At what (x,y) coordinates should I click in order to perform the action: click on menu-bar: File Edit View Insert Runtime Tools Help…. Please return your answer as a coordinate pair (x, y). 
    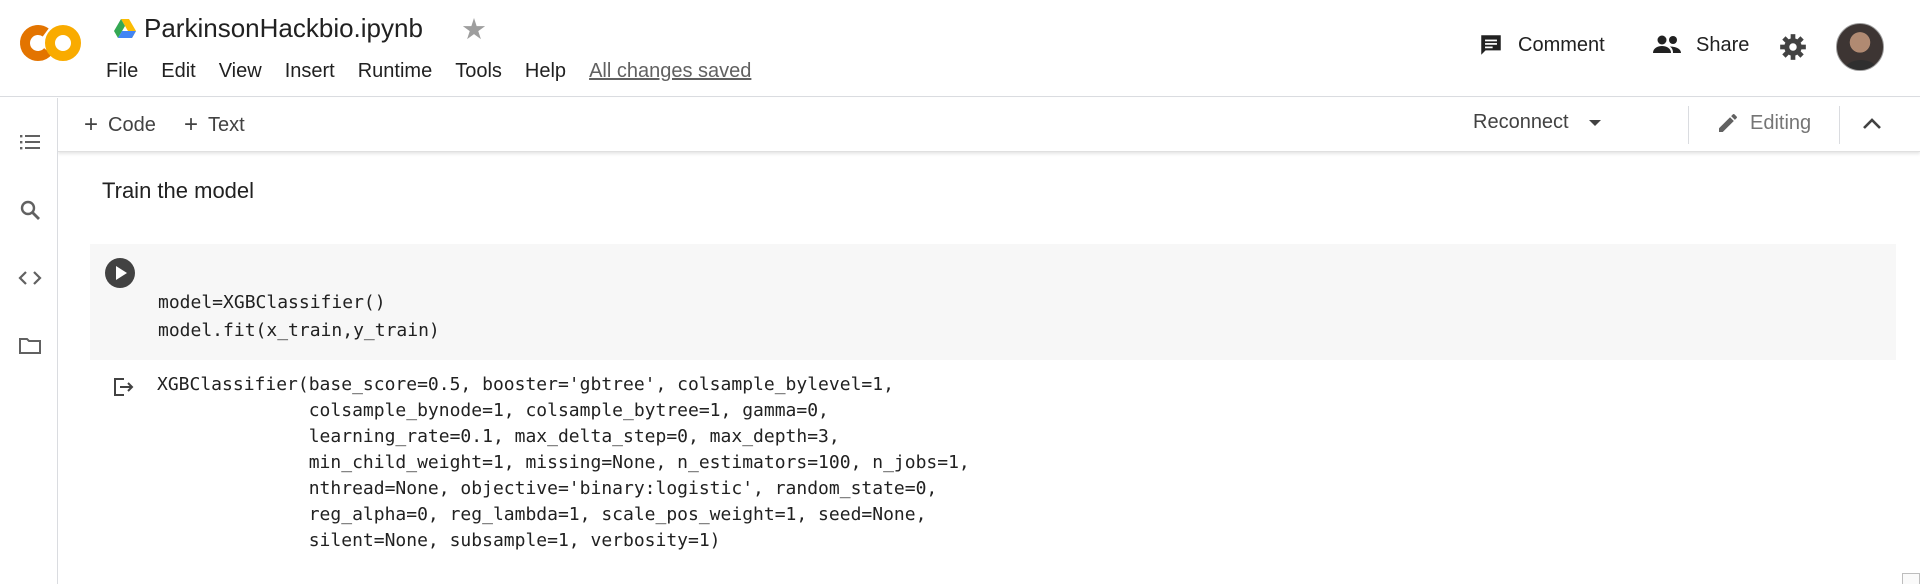
    Looking at the image, I should click on (428, 71).